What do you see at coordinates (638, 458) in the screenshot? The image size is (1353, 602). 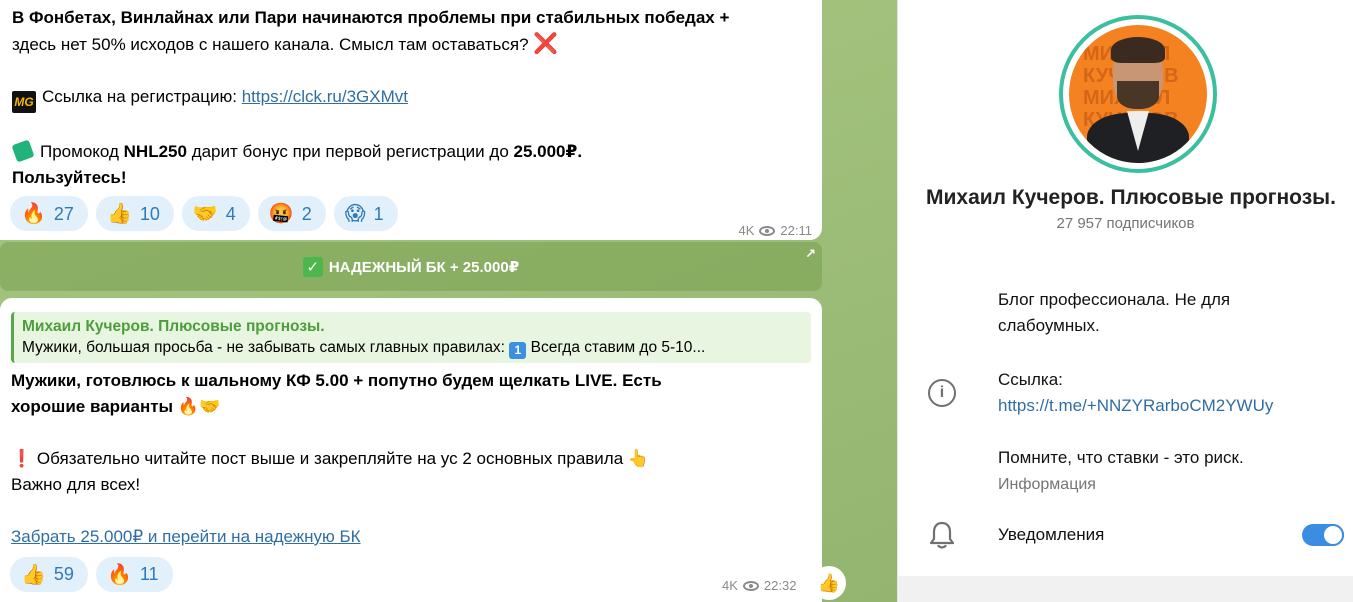 I see `point-up-icon: 👆` at bounding box center [638, 458].